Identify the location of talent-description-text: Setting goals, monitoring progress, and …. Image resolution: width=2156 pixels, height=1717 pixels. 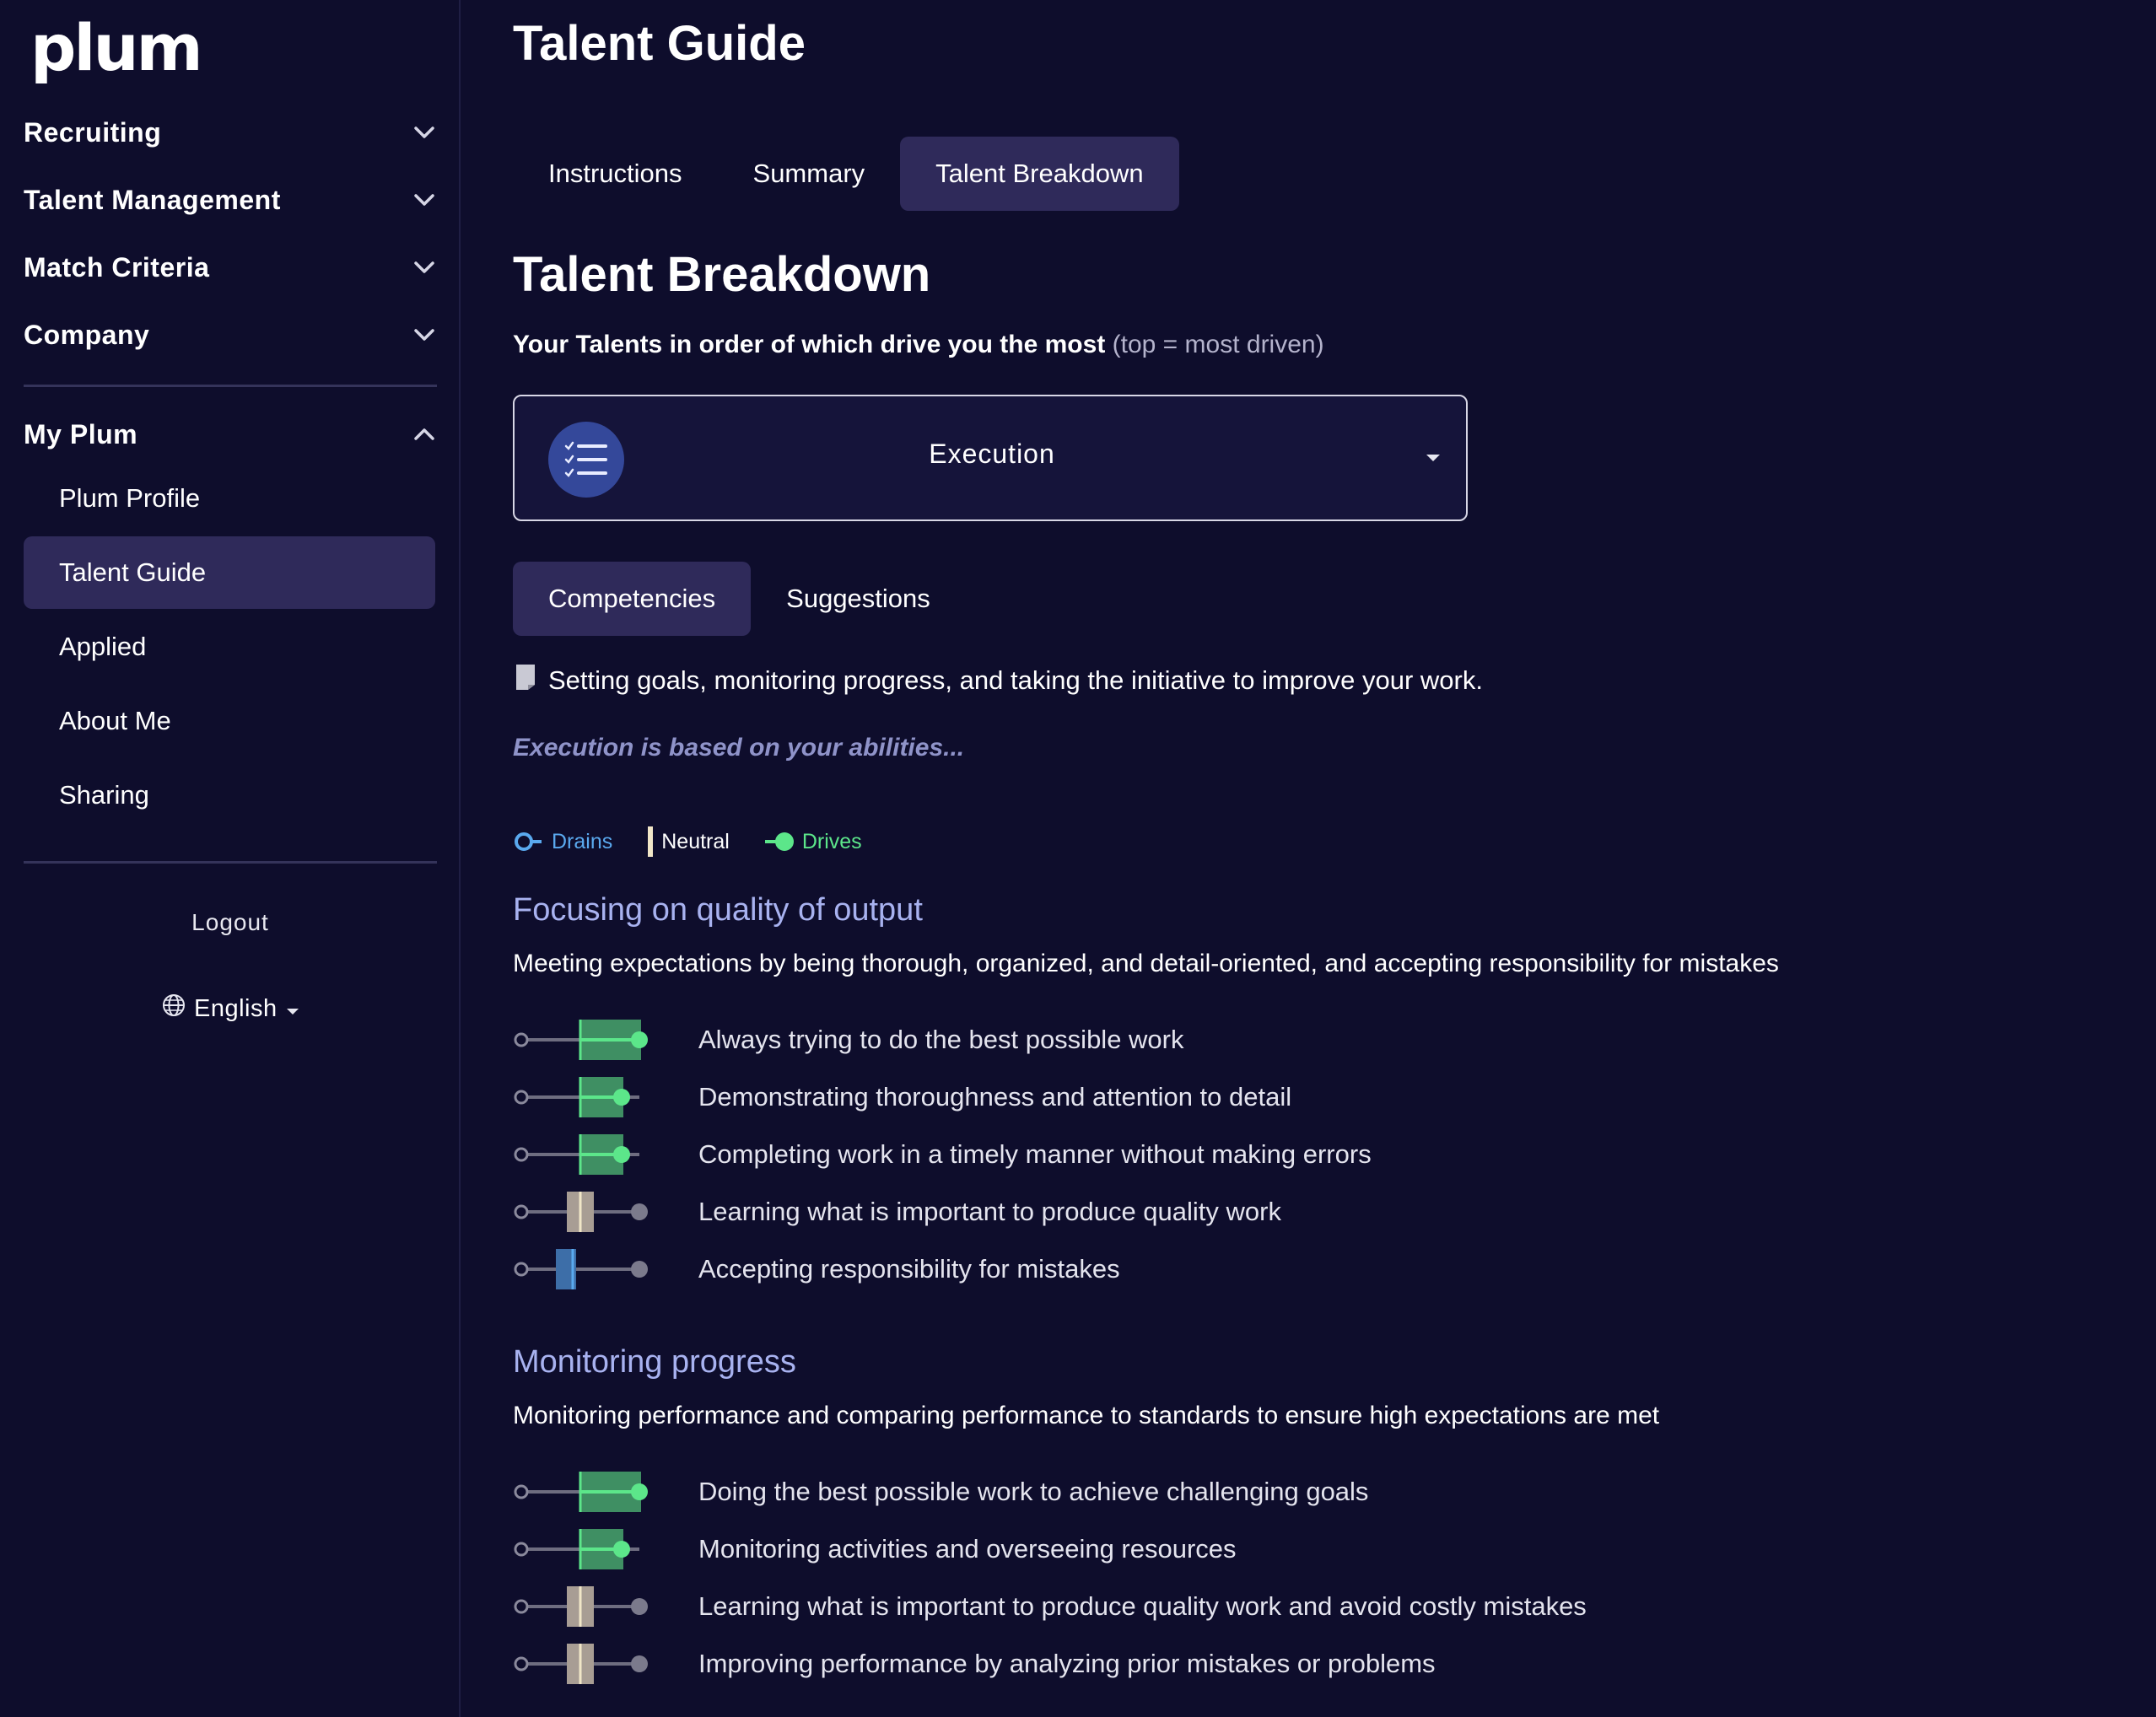
(1015, 680).